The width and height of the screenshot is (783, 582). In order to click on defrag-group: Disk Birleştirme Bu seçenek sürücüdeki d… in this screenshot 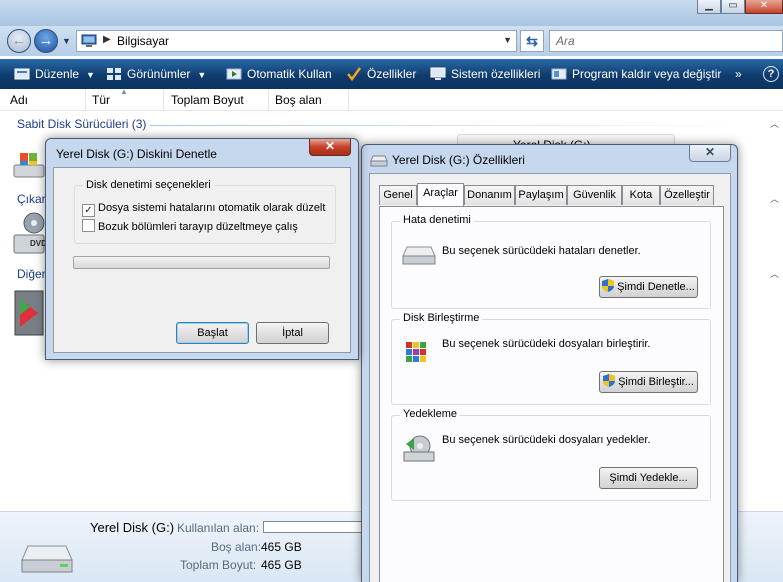, I will do `click(551, 358)`.